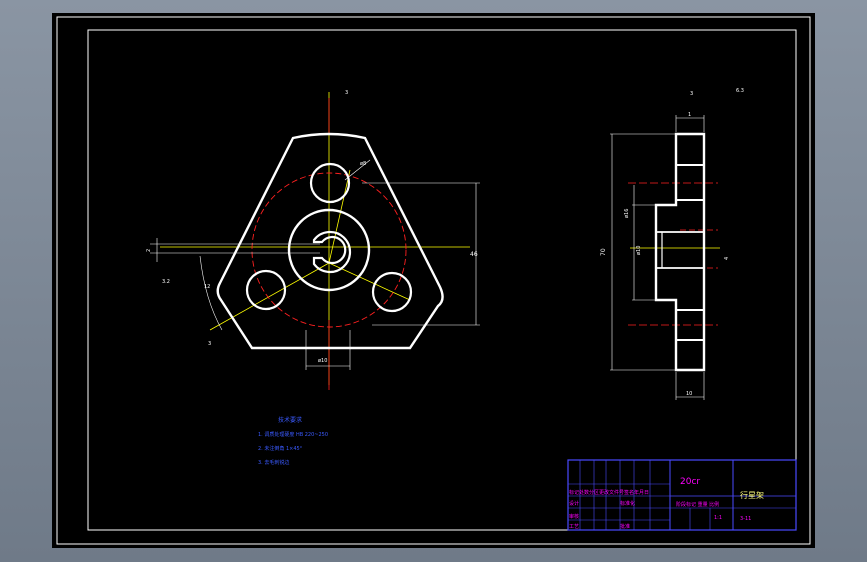  Describe the element at coordinates (603, 252) in the screenshot. I see `side-overall-text: 70` at that location.